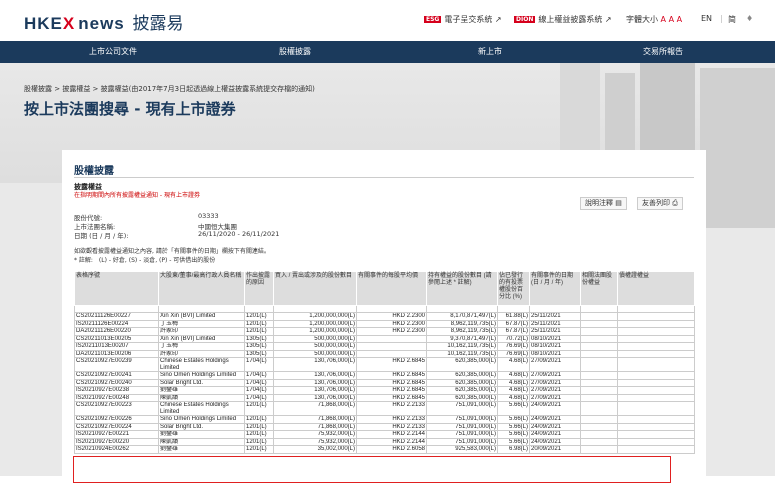 The image size is (775, 483). I want to click on table-cell: 陳凱韻, so click(201, 441).